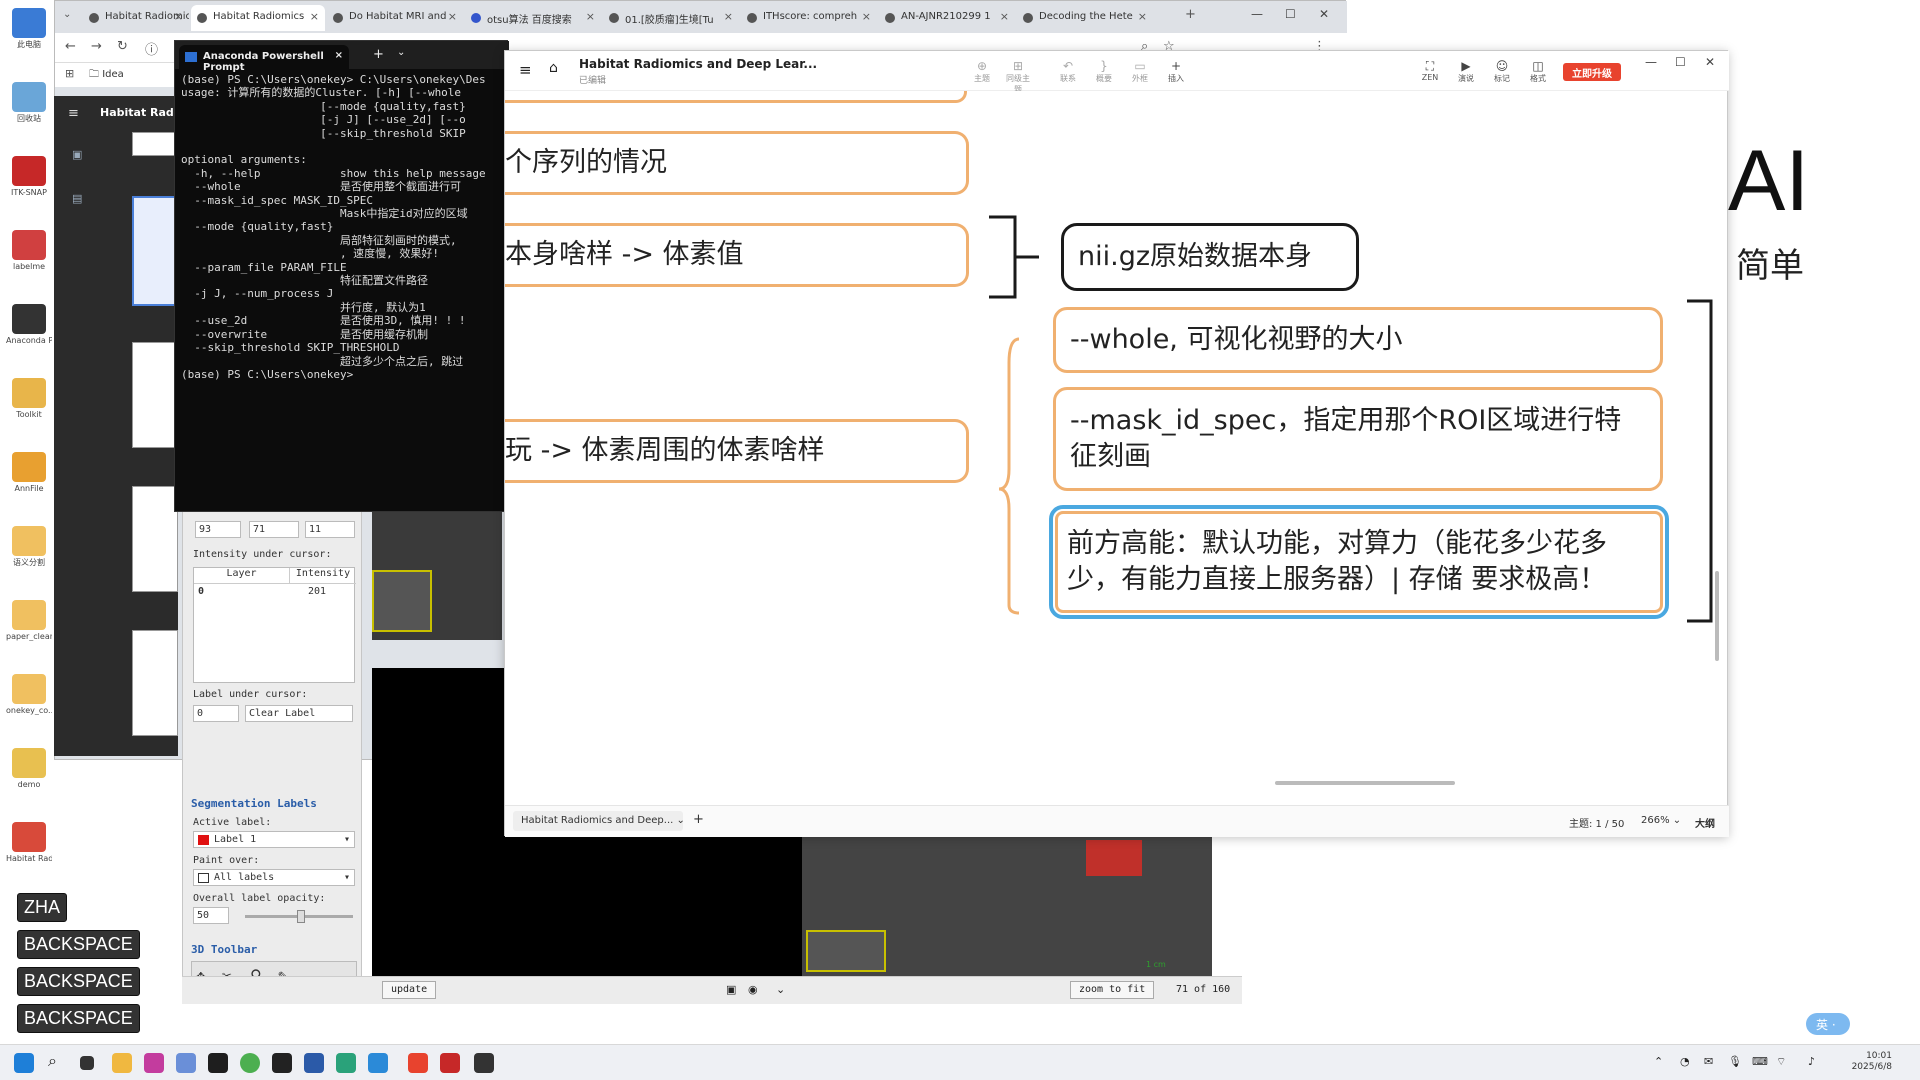  What do you see at coordinates (1869, 1062) in the screenshot?
I see `clock: 10:01 2025/6/8` at bounding box center [1869, 1062].